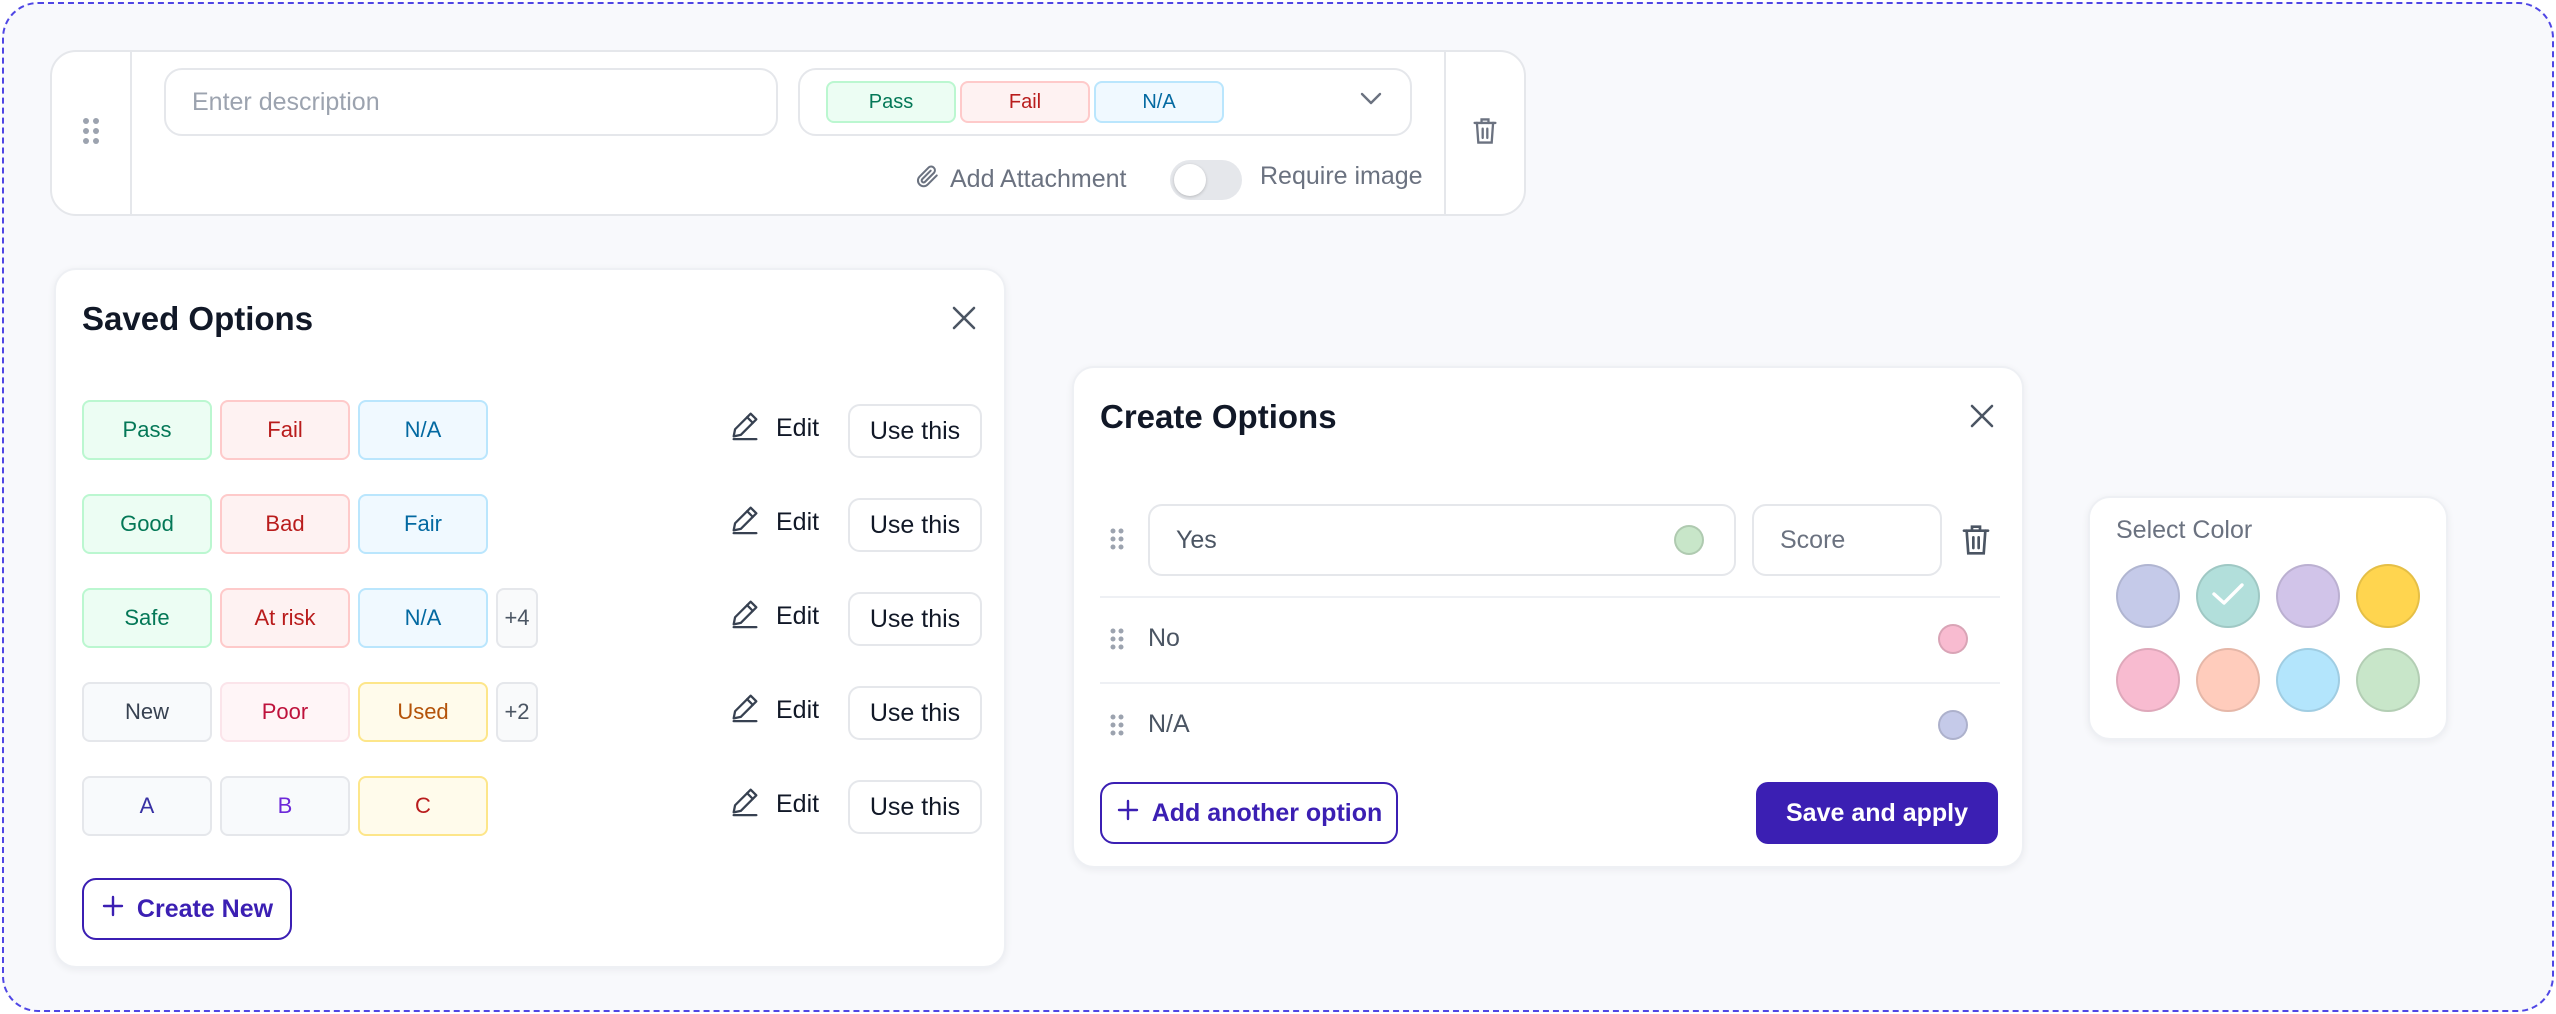  What do you see at coordinates (1020, 179) in the screenshot?
I see `add-attachment-button: Add Attachment` at bounding box center [1020, 179].